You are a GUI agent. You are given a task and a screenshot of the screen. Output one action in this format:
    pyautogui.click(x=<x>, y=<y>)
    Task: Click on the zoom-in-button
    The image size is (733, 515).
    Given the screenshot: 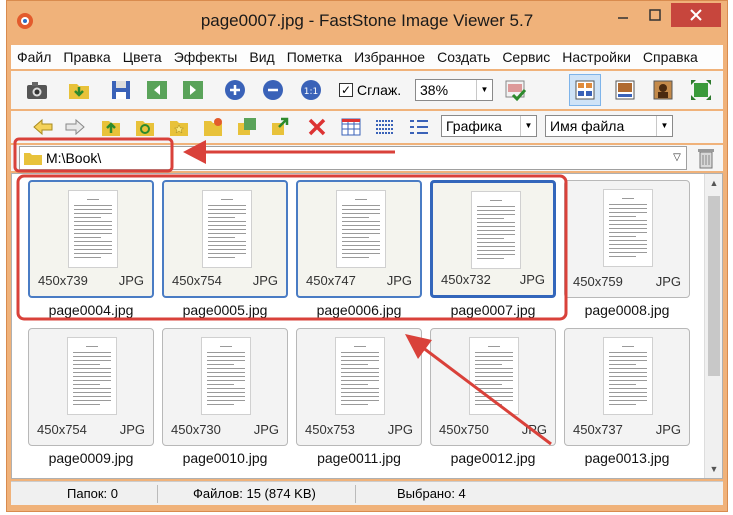 What is the action you would take?
    pyautogui.click(x=235, y=90)
    